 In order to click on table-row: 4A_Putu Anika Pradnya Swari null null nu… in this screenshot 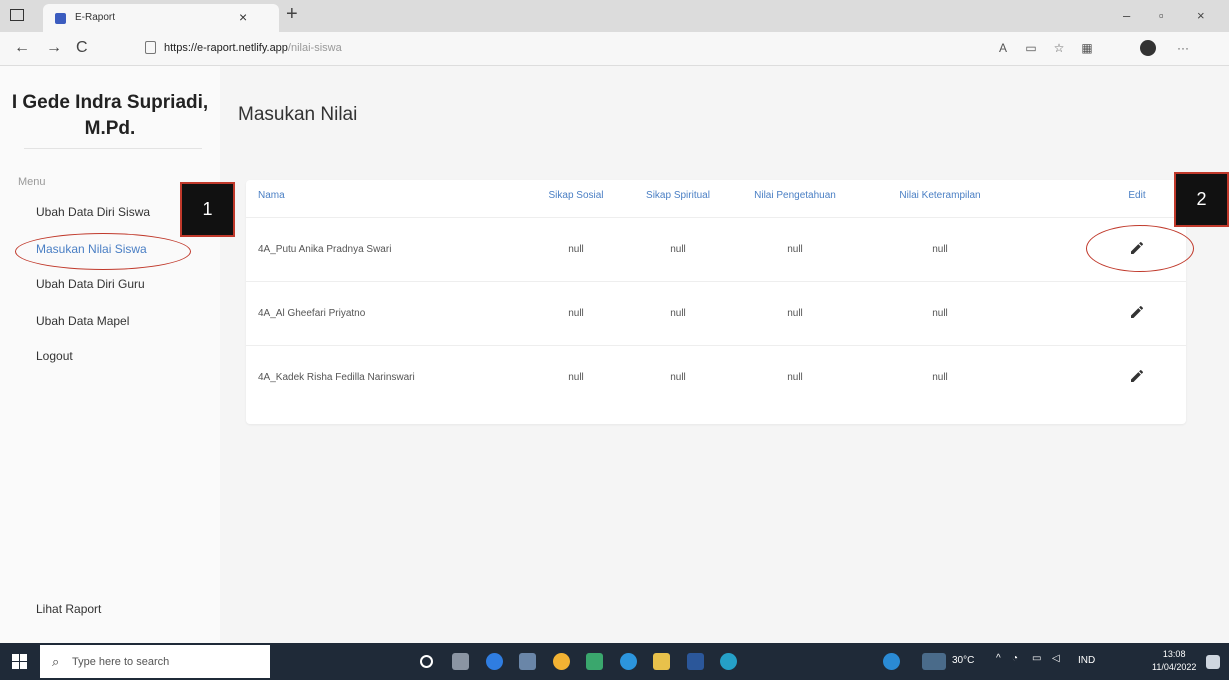, I will do `click(716, 250)`.